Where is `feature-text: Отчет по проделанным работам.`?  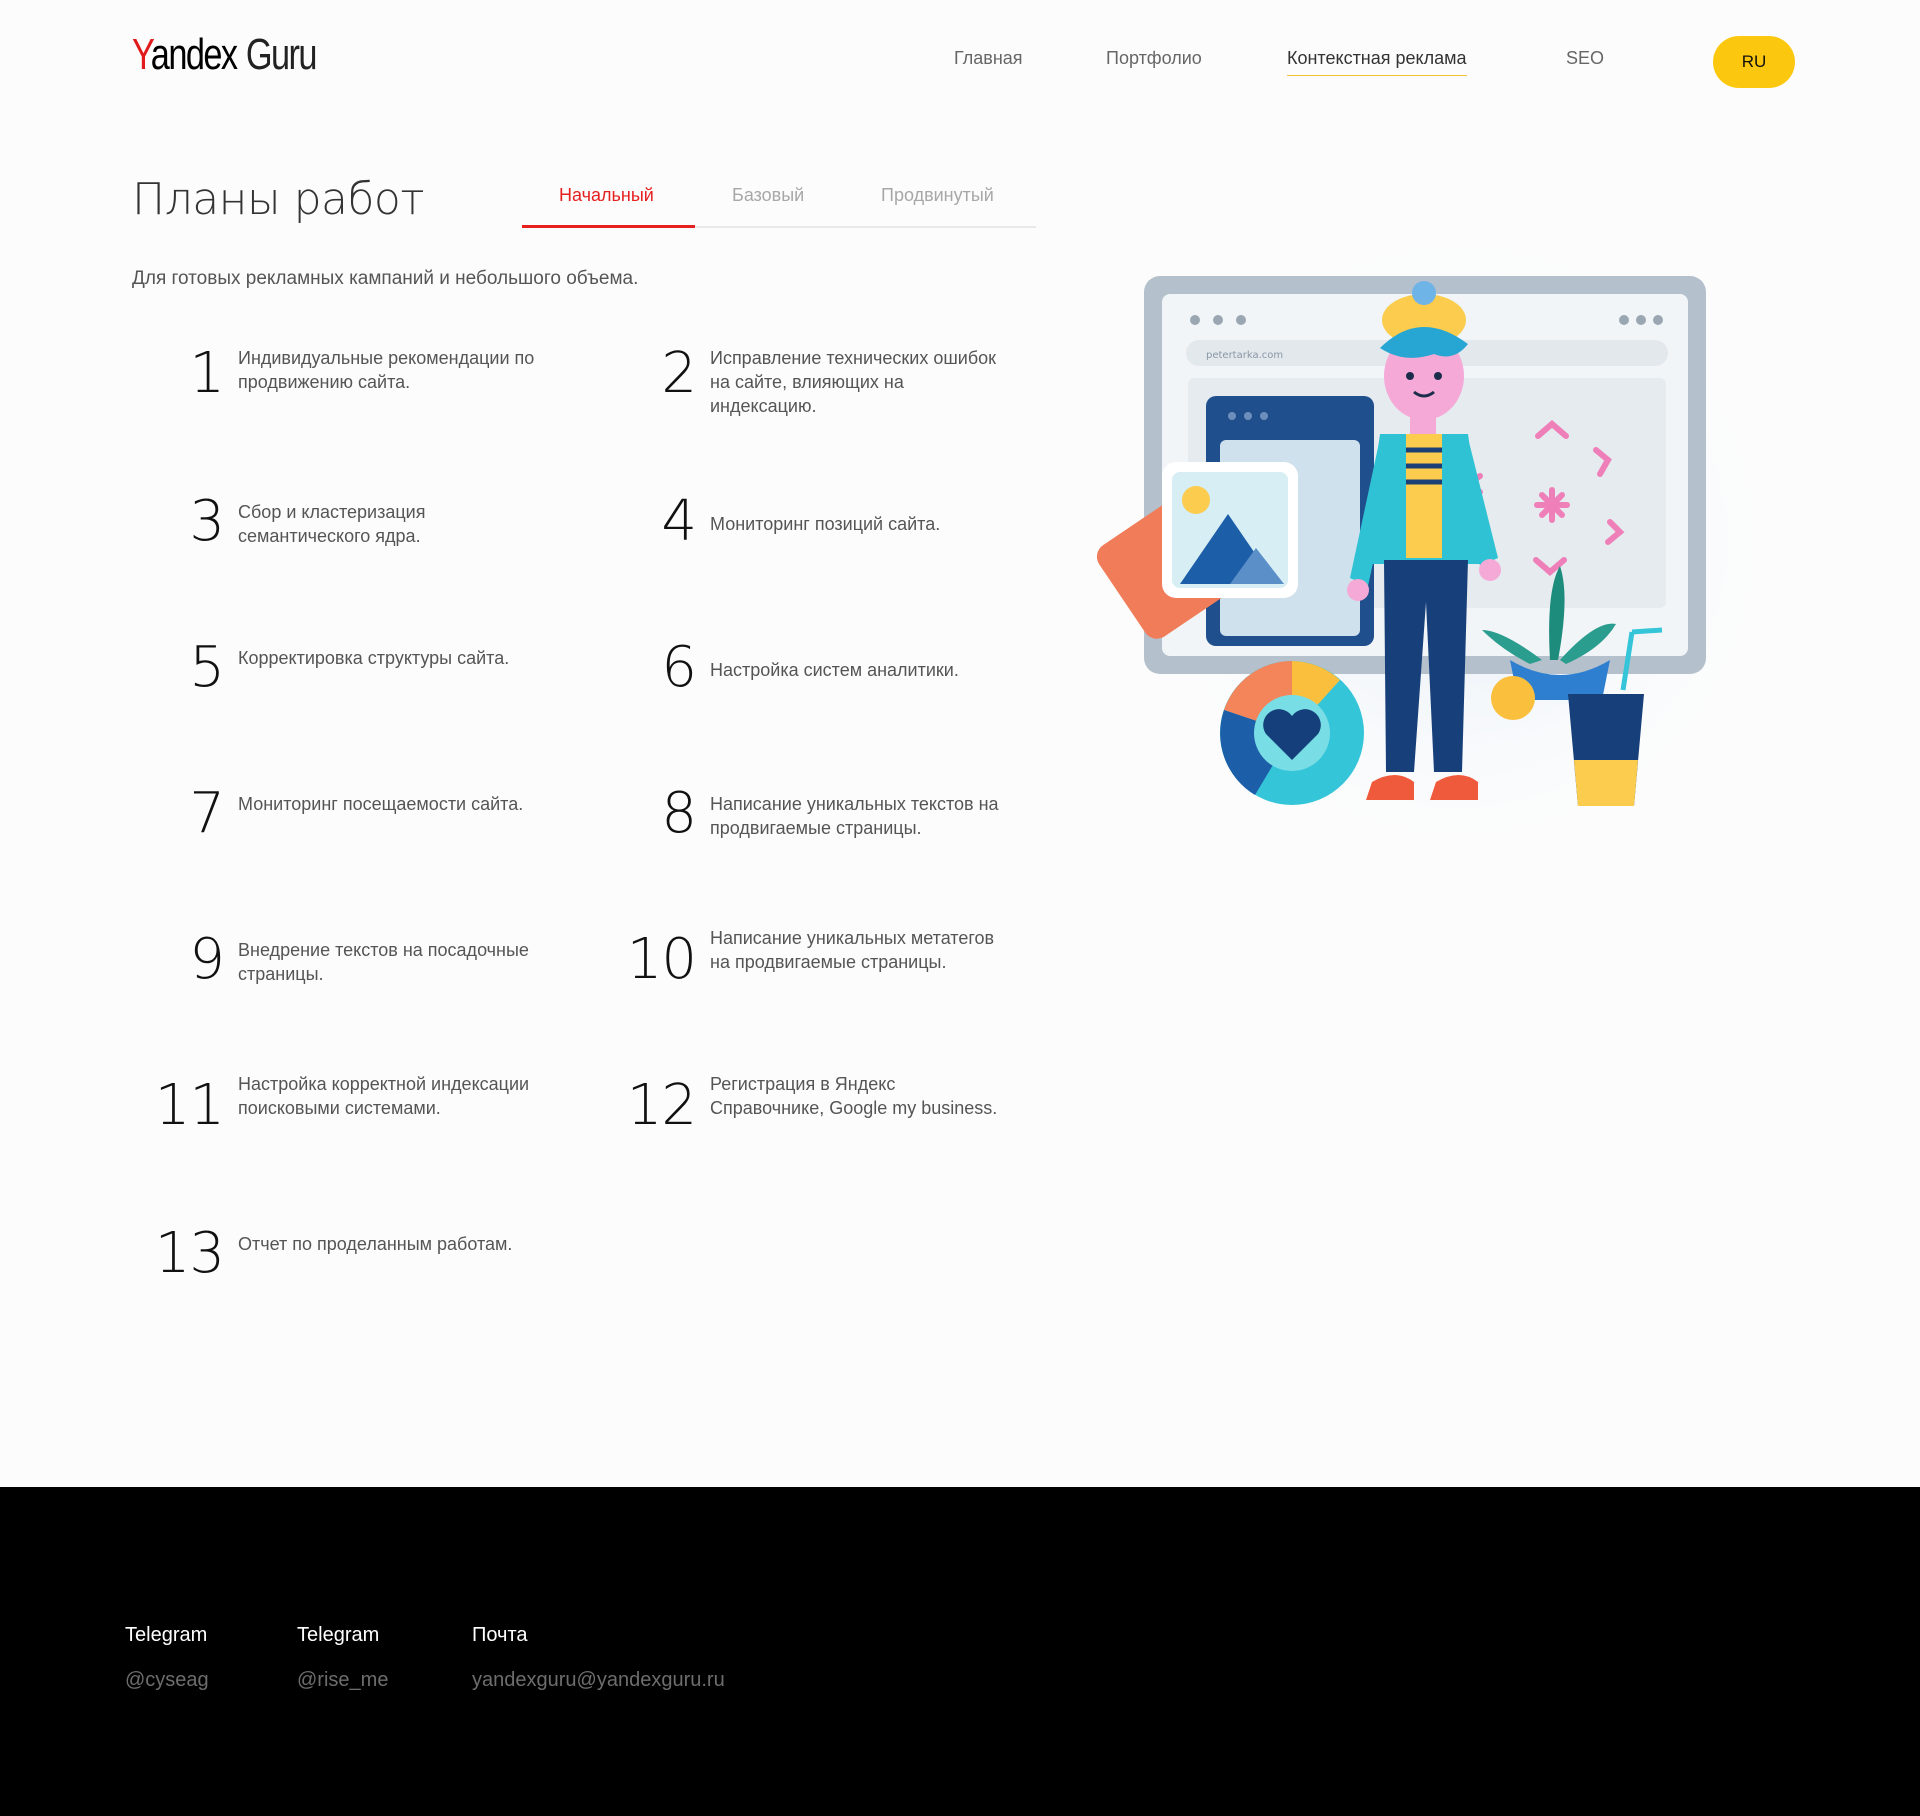
feature-text: Отчет по проделанным работам. is located at coordinates (375, 1244).